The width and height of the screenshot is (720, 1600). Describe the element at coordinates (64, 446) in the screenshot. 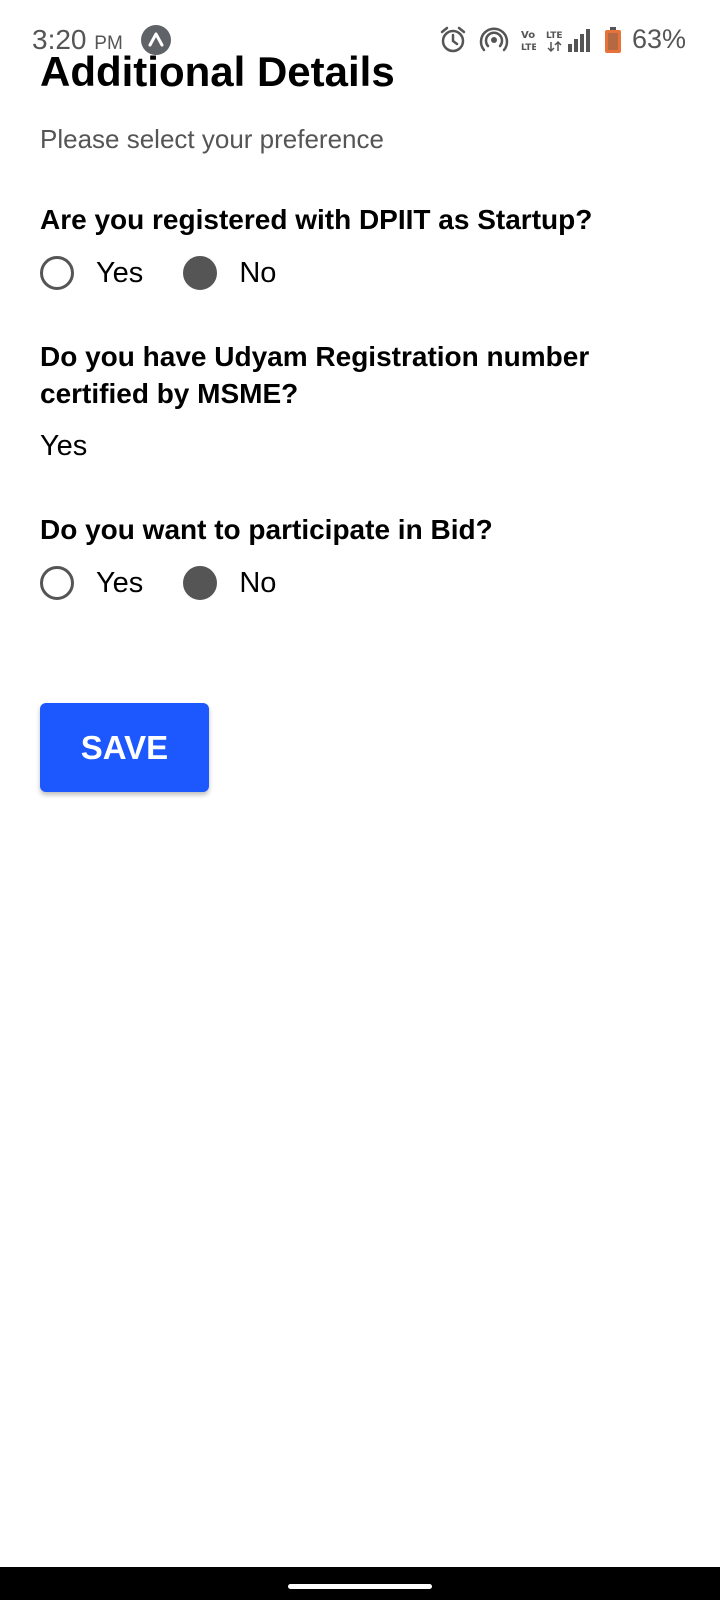

I see `answer-udyam: Yes` at that location.